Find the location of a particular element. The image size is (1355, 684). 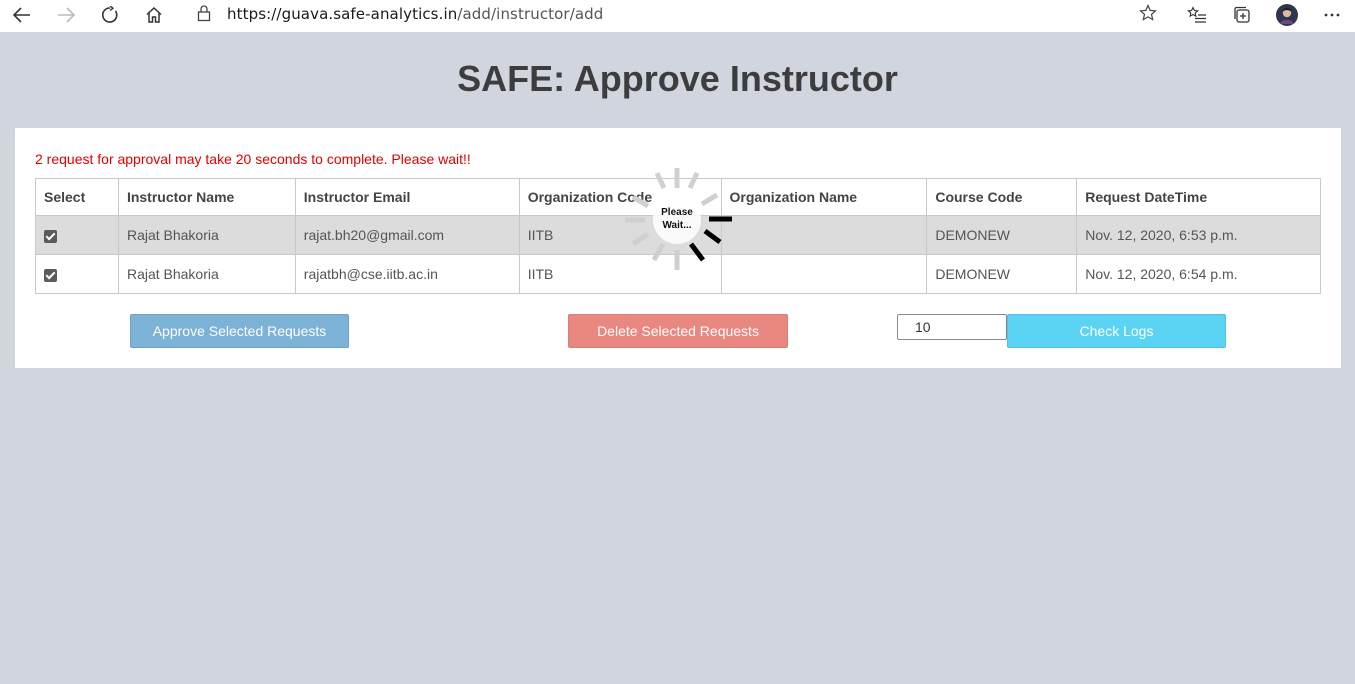

url-host: https://guava.safe-analytics.in is located at coordinates (342, 14).